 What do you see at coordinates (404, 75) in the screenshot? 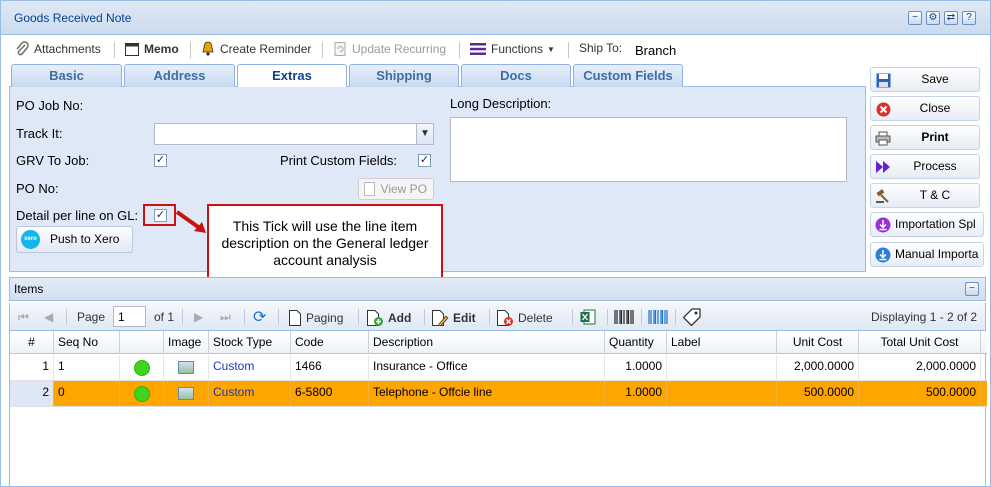
I see `tab-shipping: Shipping` at bounding box center [404, 75].